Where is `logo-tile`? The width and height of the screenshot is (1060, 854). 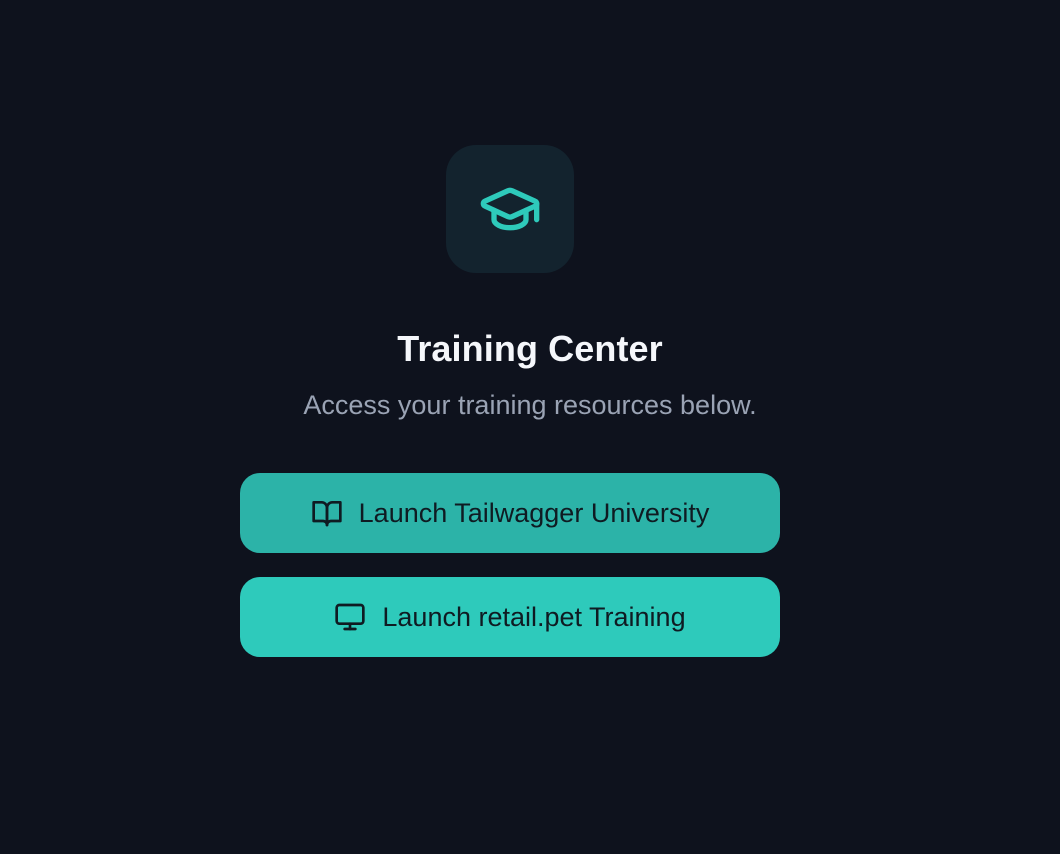 logo-tile is located at coordinates (510, 209).